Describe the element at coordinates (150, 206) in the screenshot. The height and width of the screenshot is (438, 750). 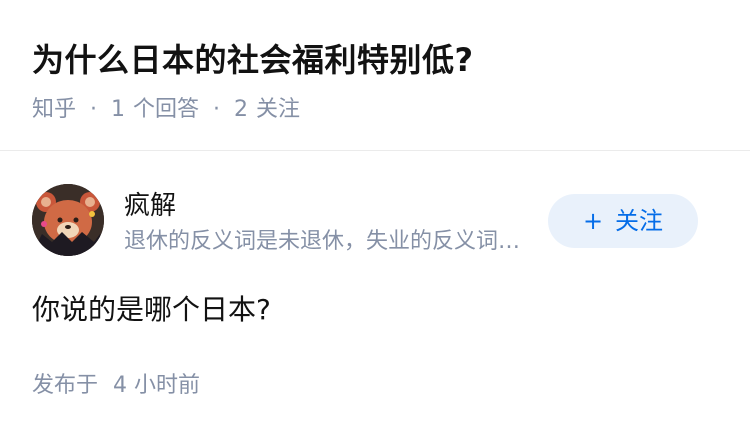
I see `author-name: 疯解` at that location.